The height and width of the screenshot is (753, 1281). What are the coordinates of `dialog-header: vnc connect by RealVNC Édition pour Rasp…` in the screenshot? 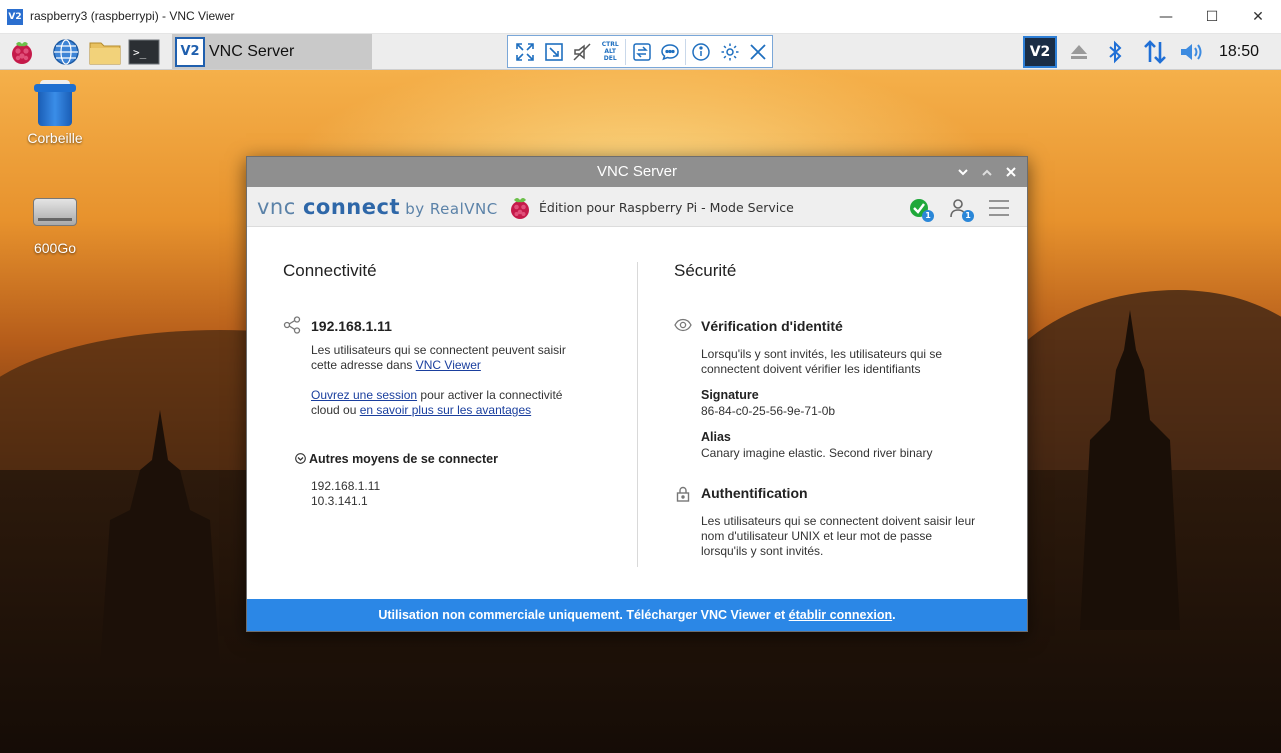 It's located at (637, 207).